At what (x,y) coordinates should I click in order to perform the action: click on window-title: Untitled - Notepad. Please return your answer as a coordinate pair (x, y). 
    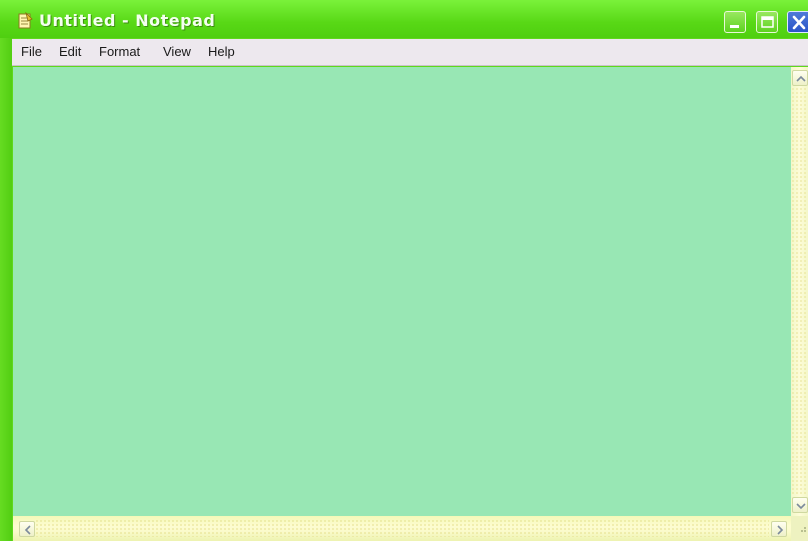
    Looking at the image, I should click on (127, 20).